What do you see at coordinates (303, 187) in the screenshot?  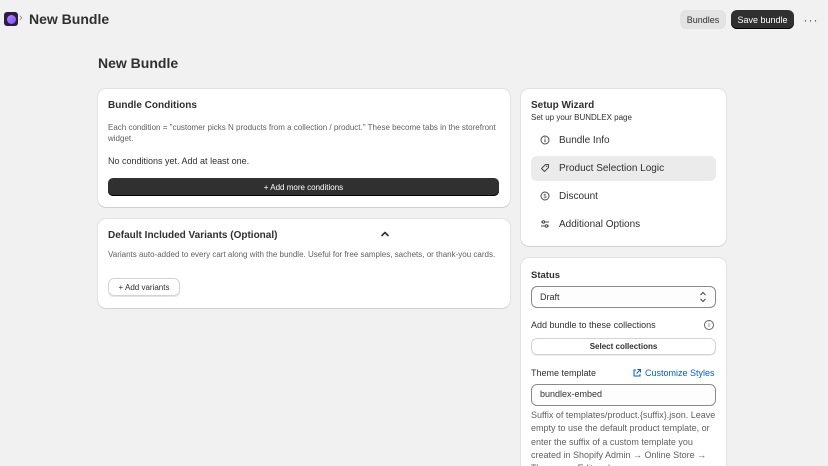 I see `add-more-conditions-button: + Add more conditions` at bounding box center [303, 187].